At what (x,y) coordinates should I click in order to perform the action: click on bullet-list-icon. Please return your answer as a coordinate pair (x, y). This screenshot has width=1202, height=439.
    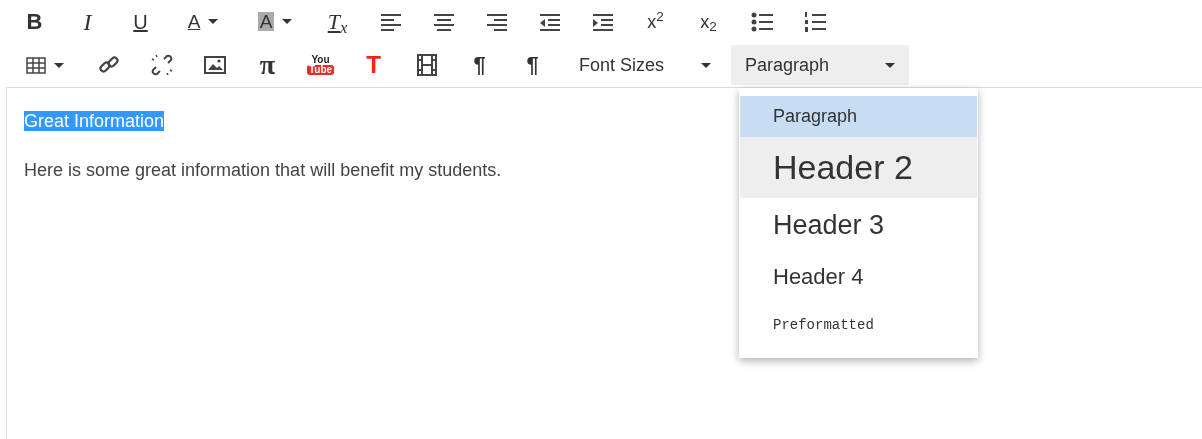
    Looking at the image, I should click on (761, 21).